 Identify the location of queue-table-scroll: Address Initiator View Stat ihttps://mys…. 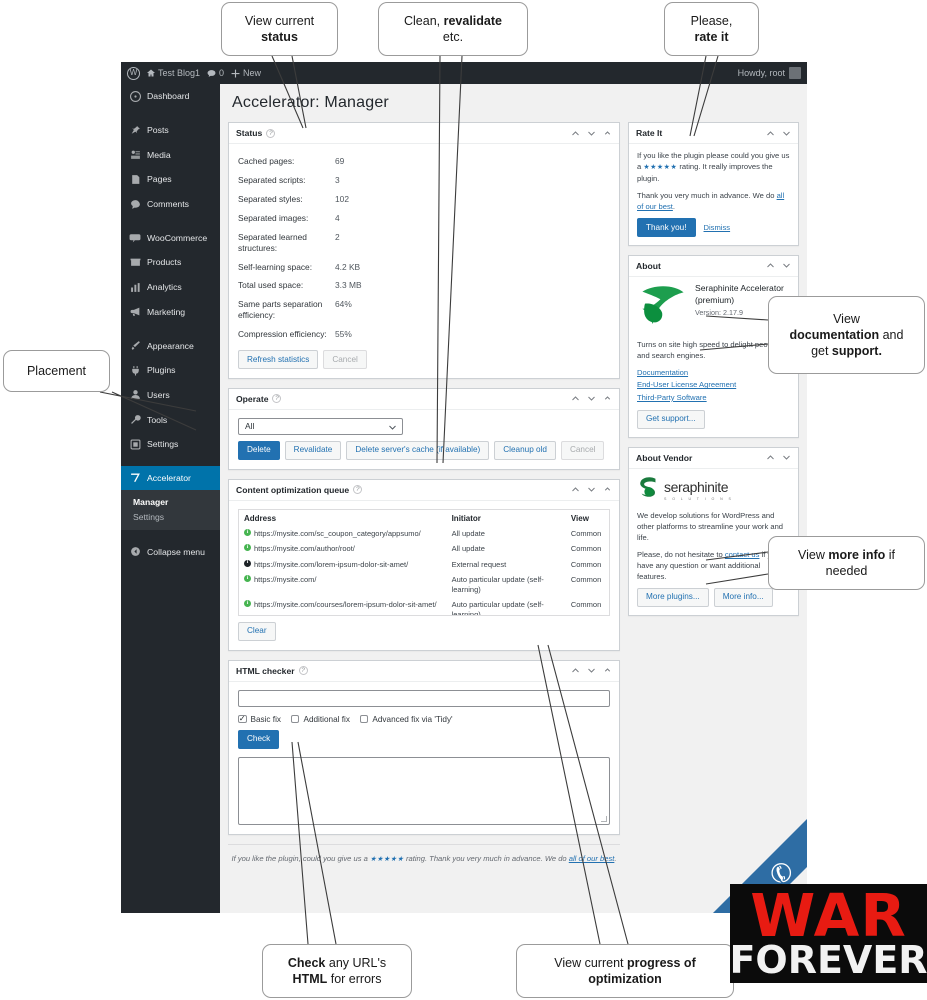
(424, 562).